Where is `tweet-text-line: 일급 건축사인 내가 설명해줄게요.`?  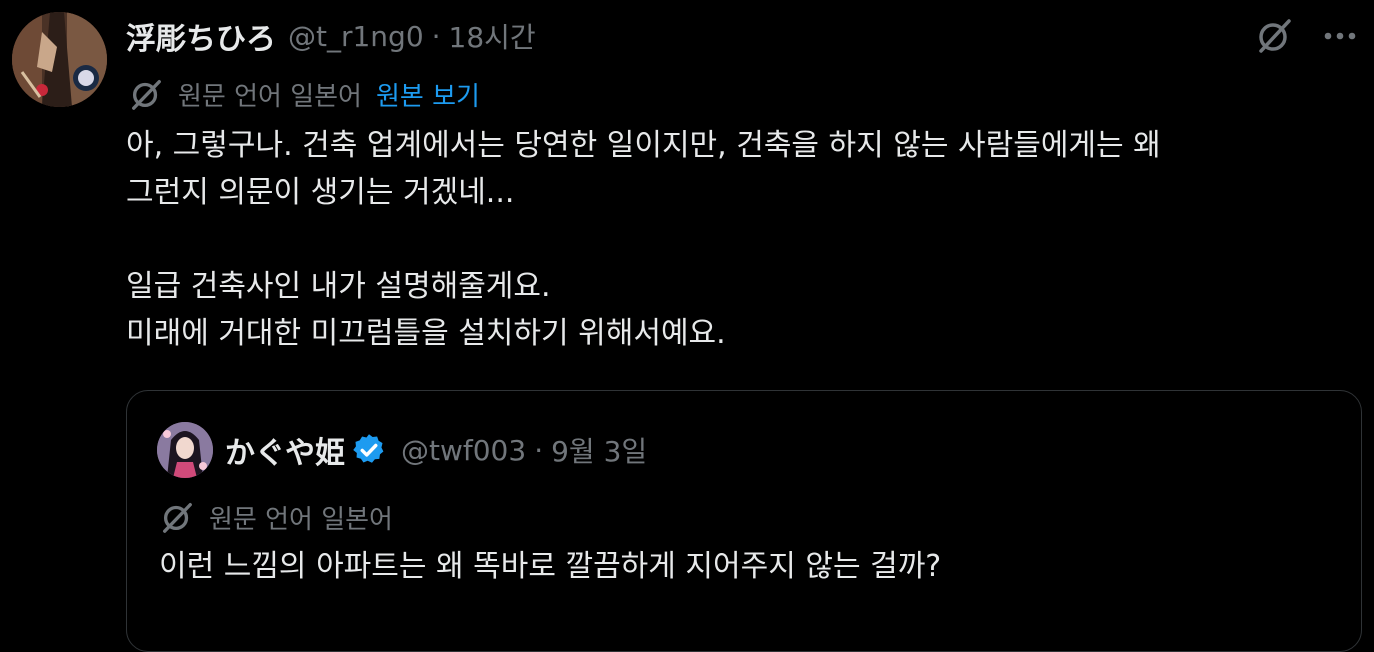 tweet-text-line: 일급 건축사인 내가 설명해줄게요. is located at coordinates (338, 286).